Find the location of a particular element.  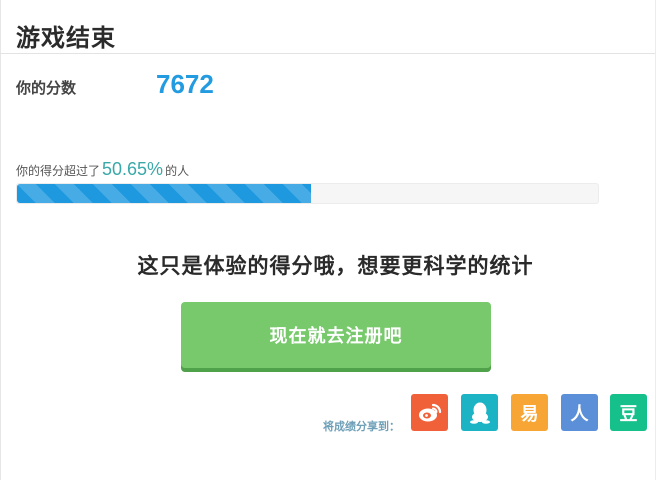

register-button: 现在就去注册吧 is located at coordinates (336, 335).